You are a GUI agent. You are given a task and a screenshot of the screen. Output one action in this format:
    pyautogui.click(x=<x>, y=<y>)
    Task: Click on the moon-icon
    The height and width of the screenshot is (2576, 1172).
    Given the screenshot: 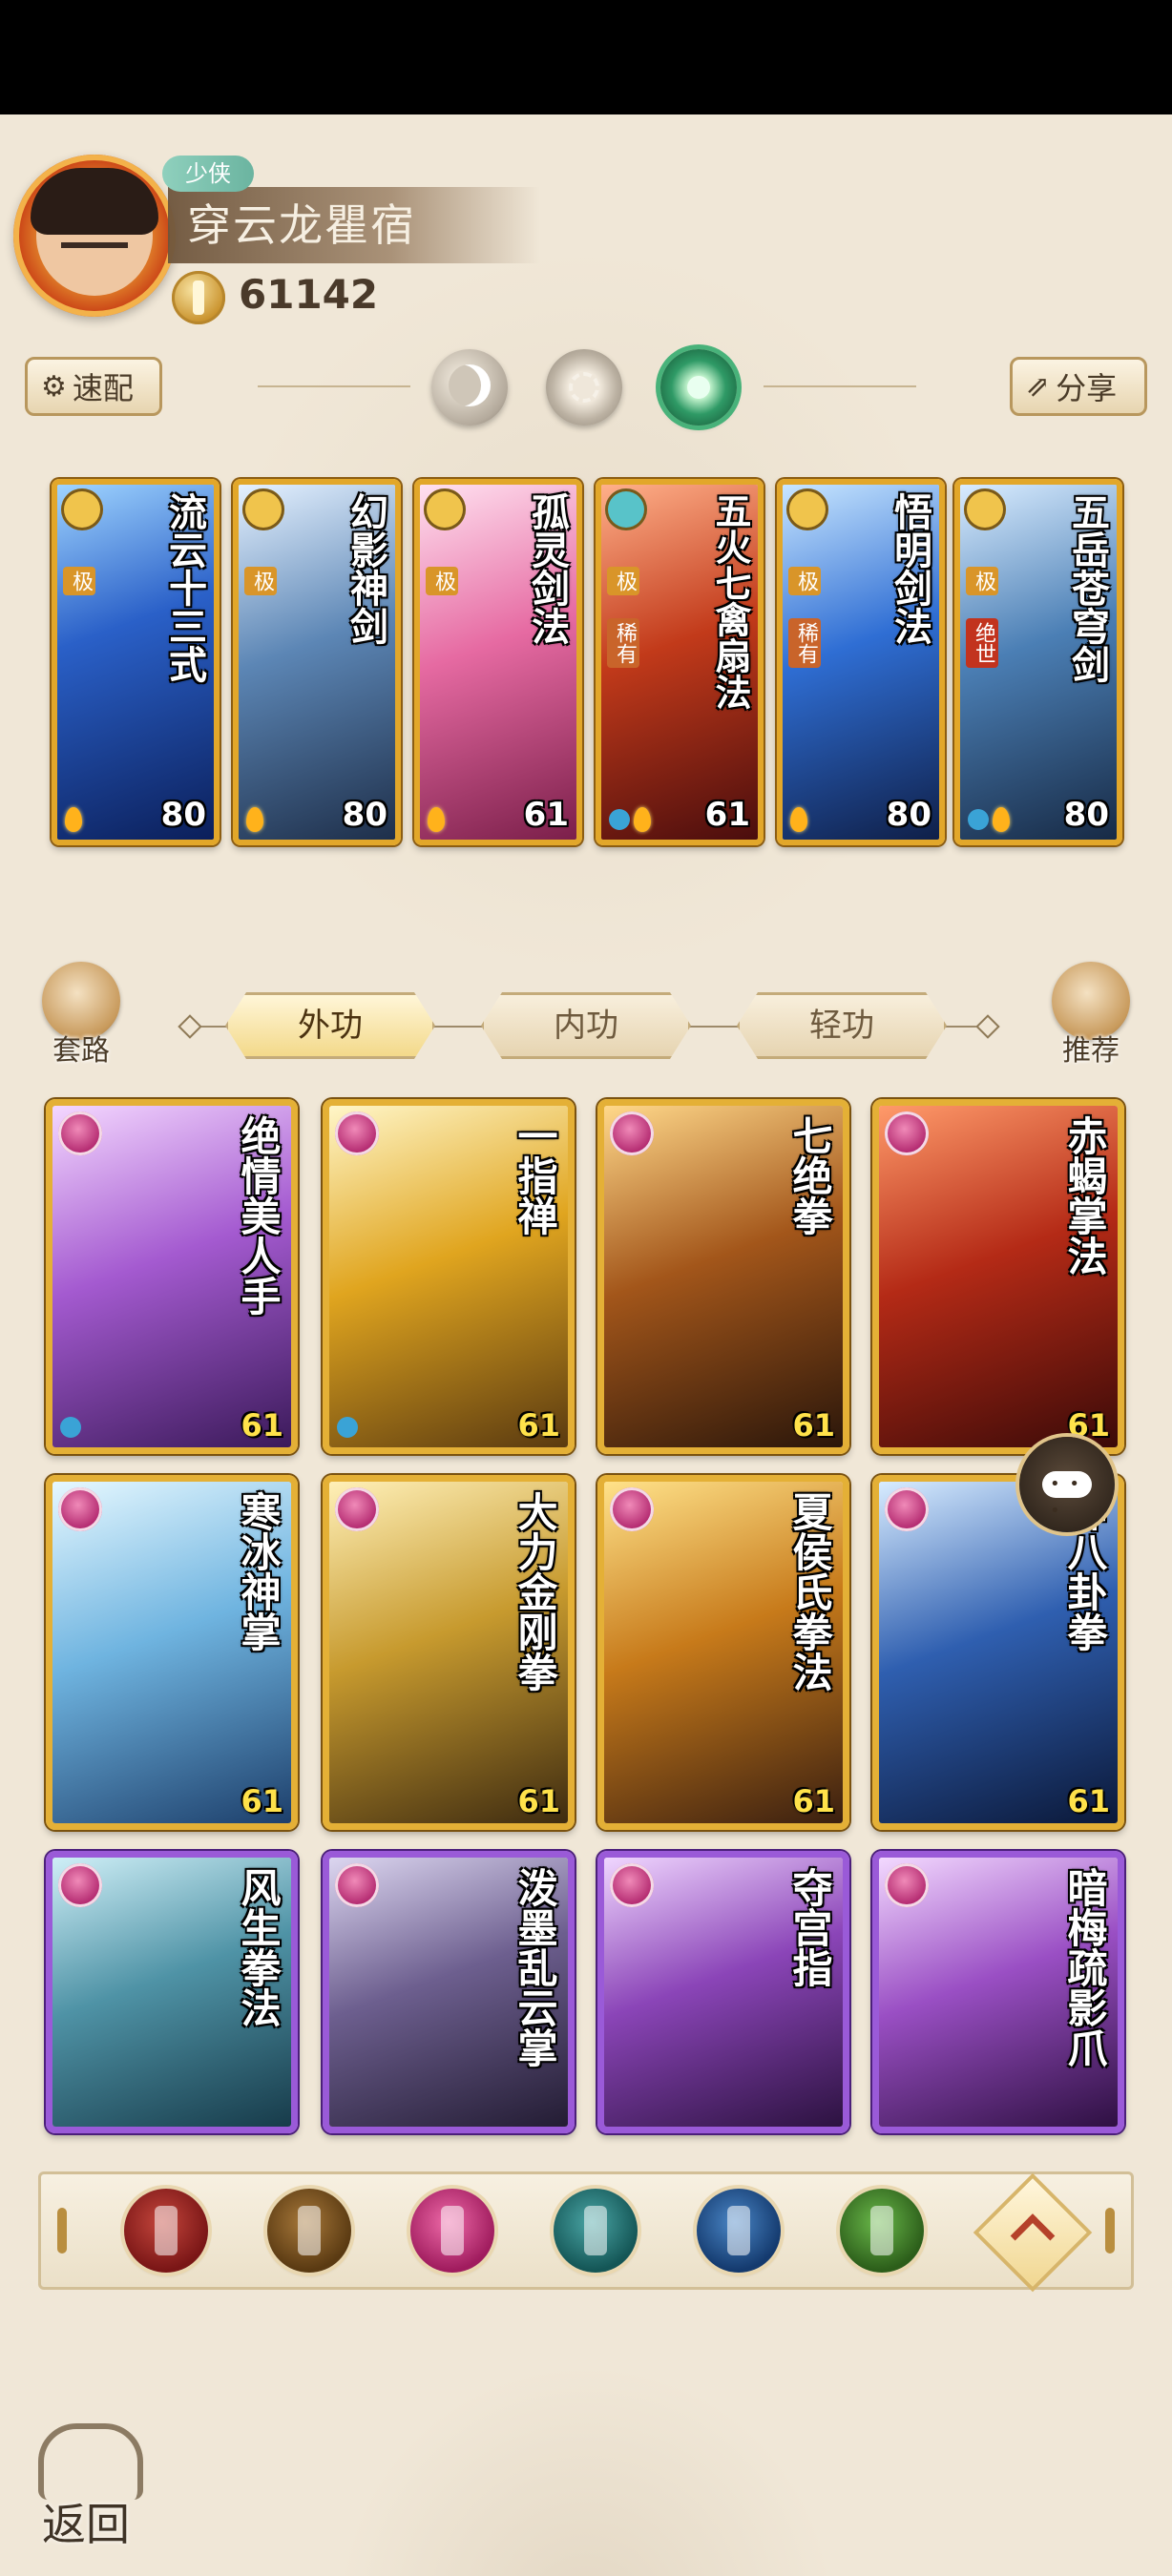 What is the action you would take?
    pyautogui.click(x=469, y=387)
    